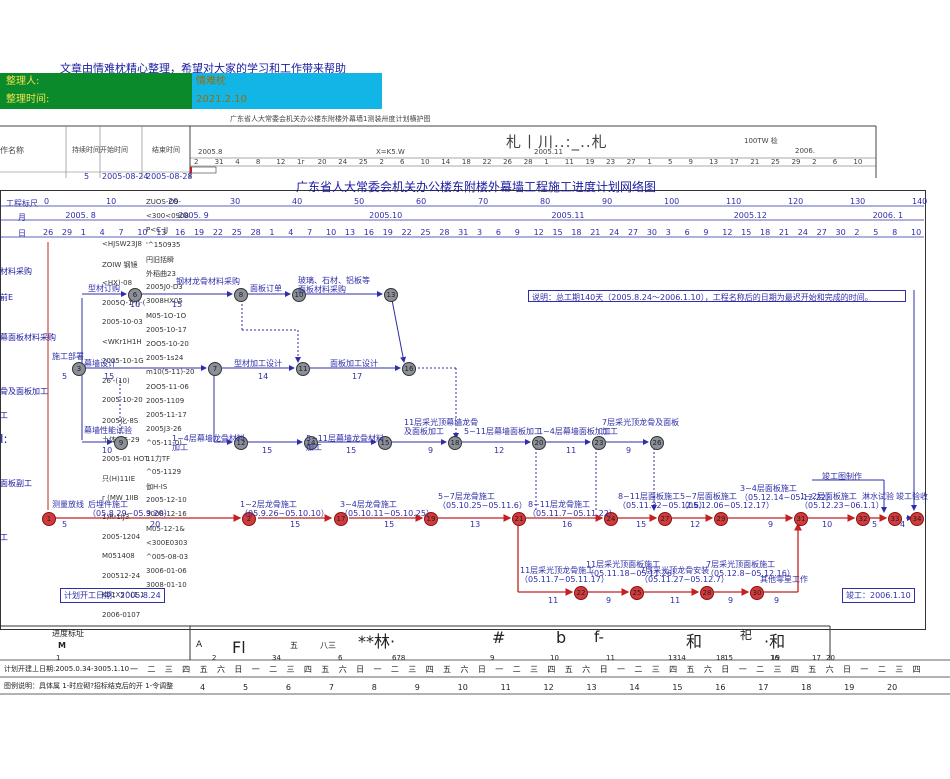 Image resolution: width=950 pixels, height=779 pixels. Describe the element at coordinates (417, 687) in the screenshot. I see `week-number: 9` at that location.